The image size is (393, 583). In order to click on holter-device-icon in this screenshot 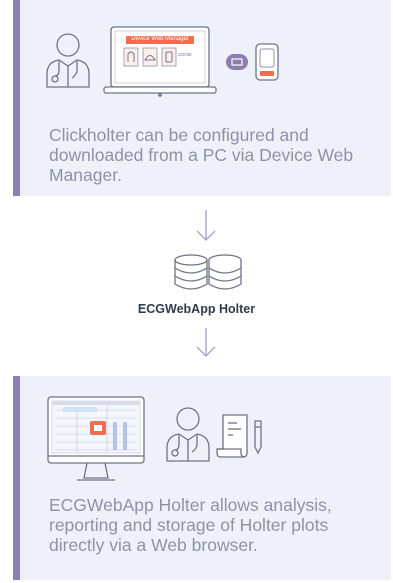, I will do `click(267, 62)`.